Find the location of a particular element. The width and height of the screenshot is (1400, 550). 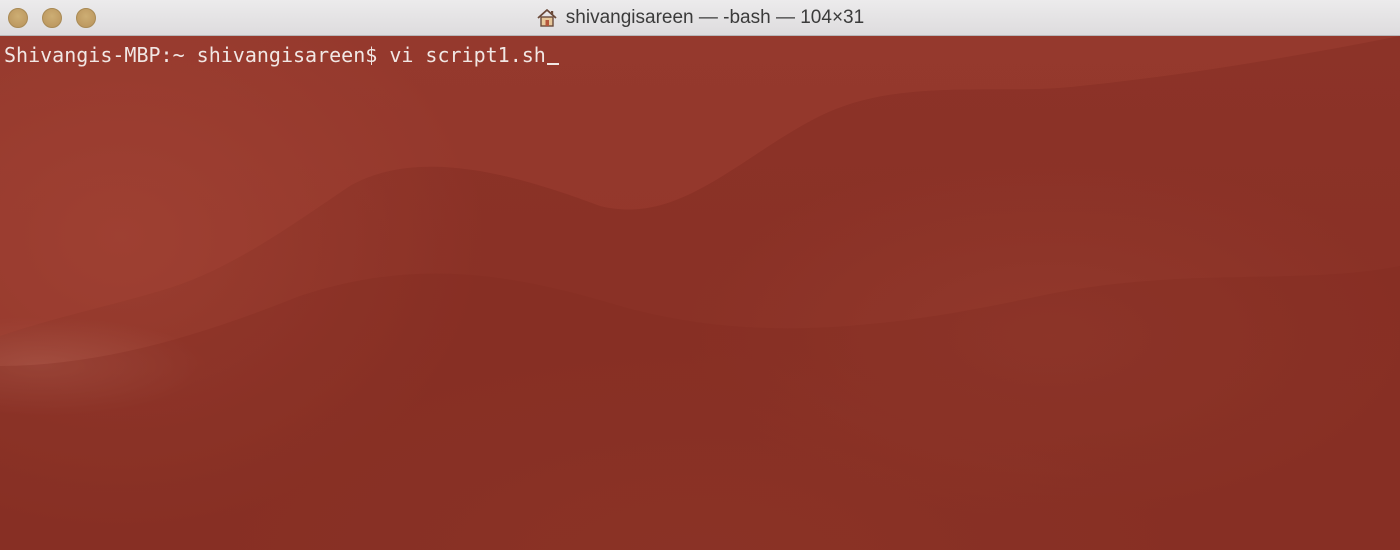

title-bar: shivangisareen — -bash — 104×31 is located at coordinates (700, 18).